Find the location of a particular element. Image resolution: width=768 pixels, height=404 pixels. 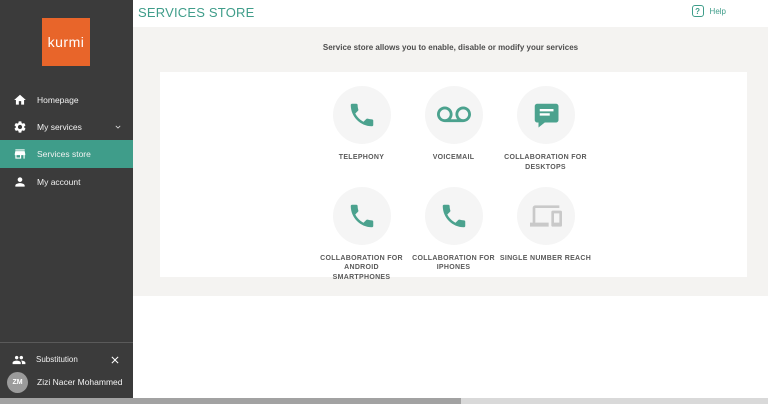

kurmi-logo-text: kurmi is located at coordinates (66, 42).